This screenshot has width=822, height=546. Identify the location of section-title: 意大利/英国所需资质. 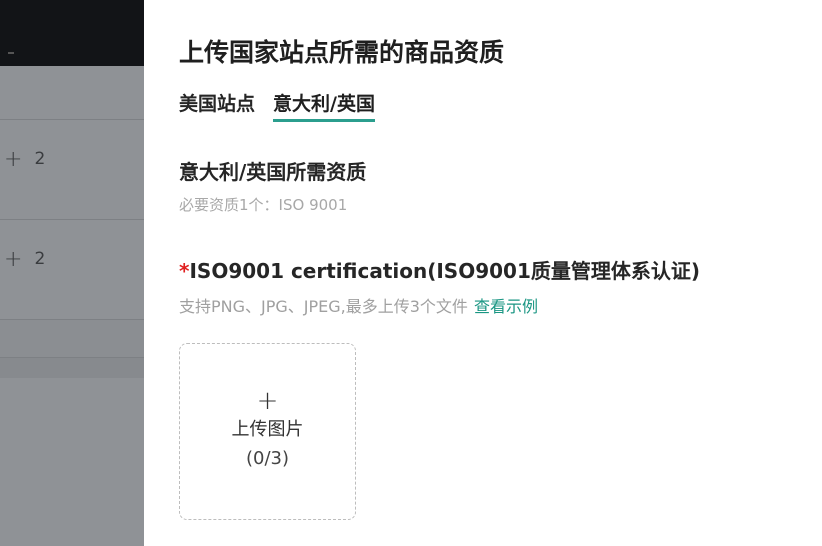
(273, 172).